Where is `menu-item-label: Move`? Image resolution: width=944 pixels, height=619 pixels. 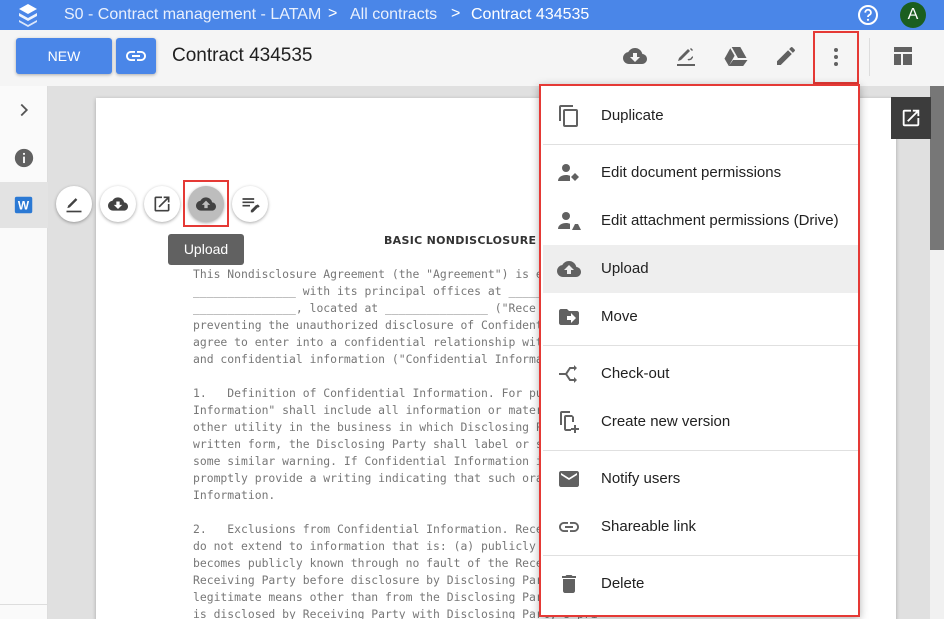
menu-item-label: Move is located at coordinates (619, 316).